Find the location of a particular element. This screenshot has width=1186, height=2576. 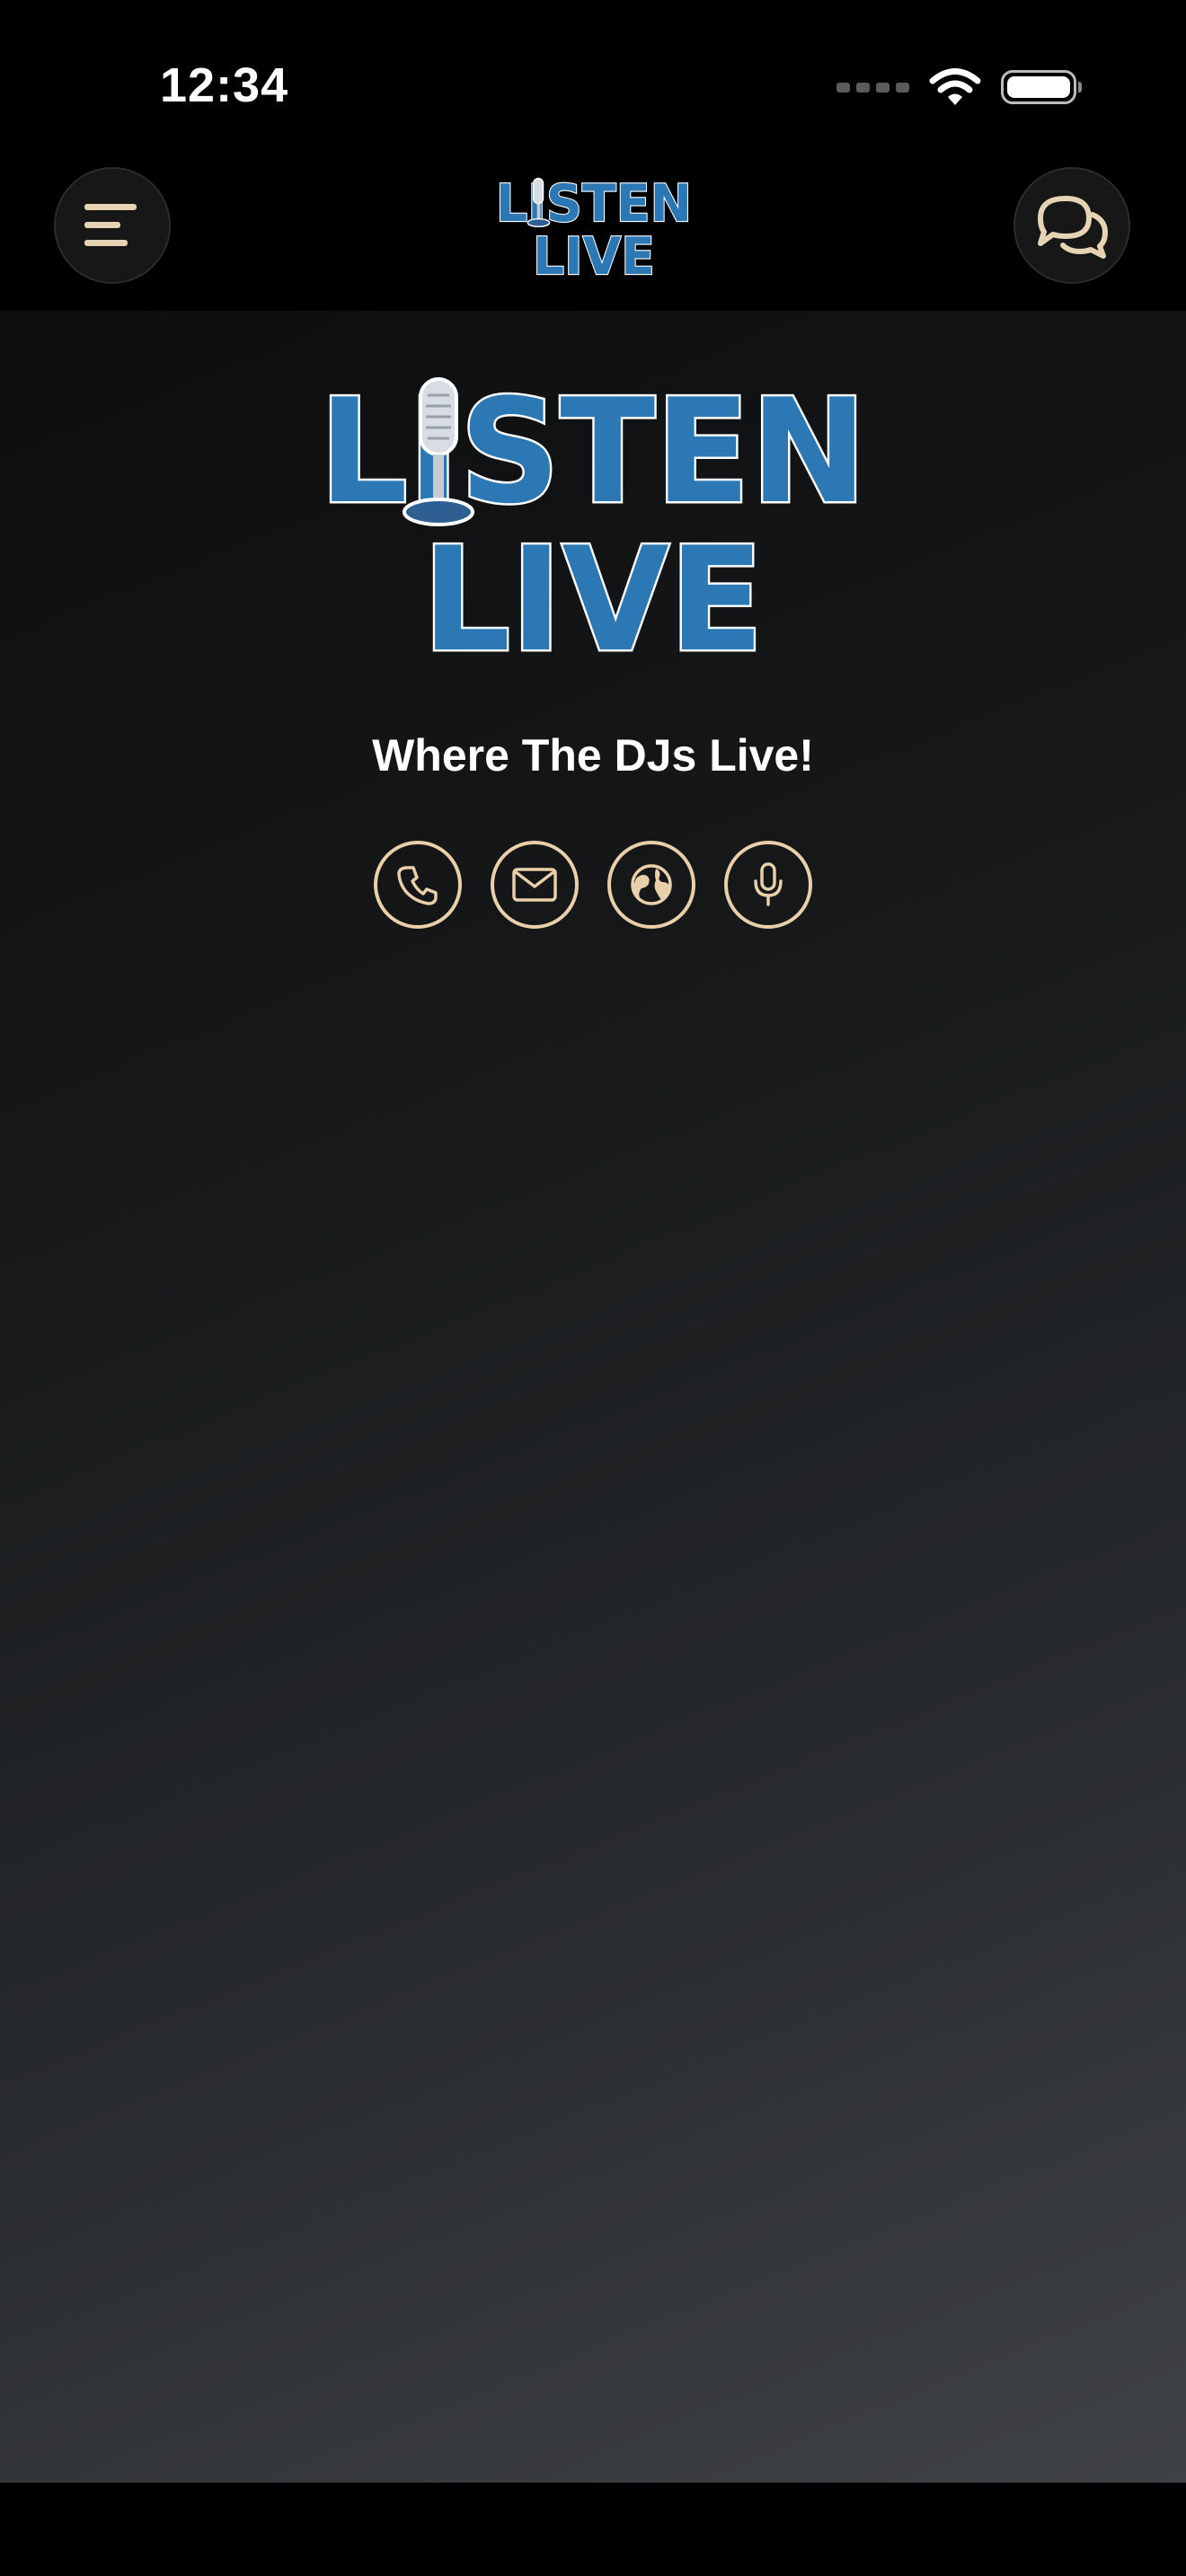

globe-icon is located at coordinates (651, 884).